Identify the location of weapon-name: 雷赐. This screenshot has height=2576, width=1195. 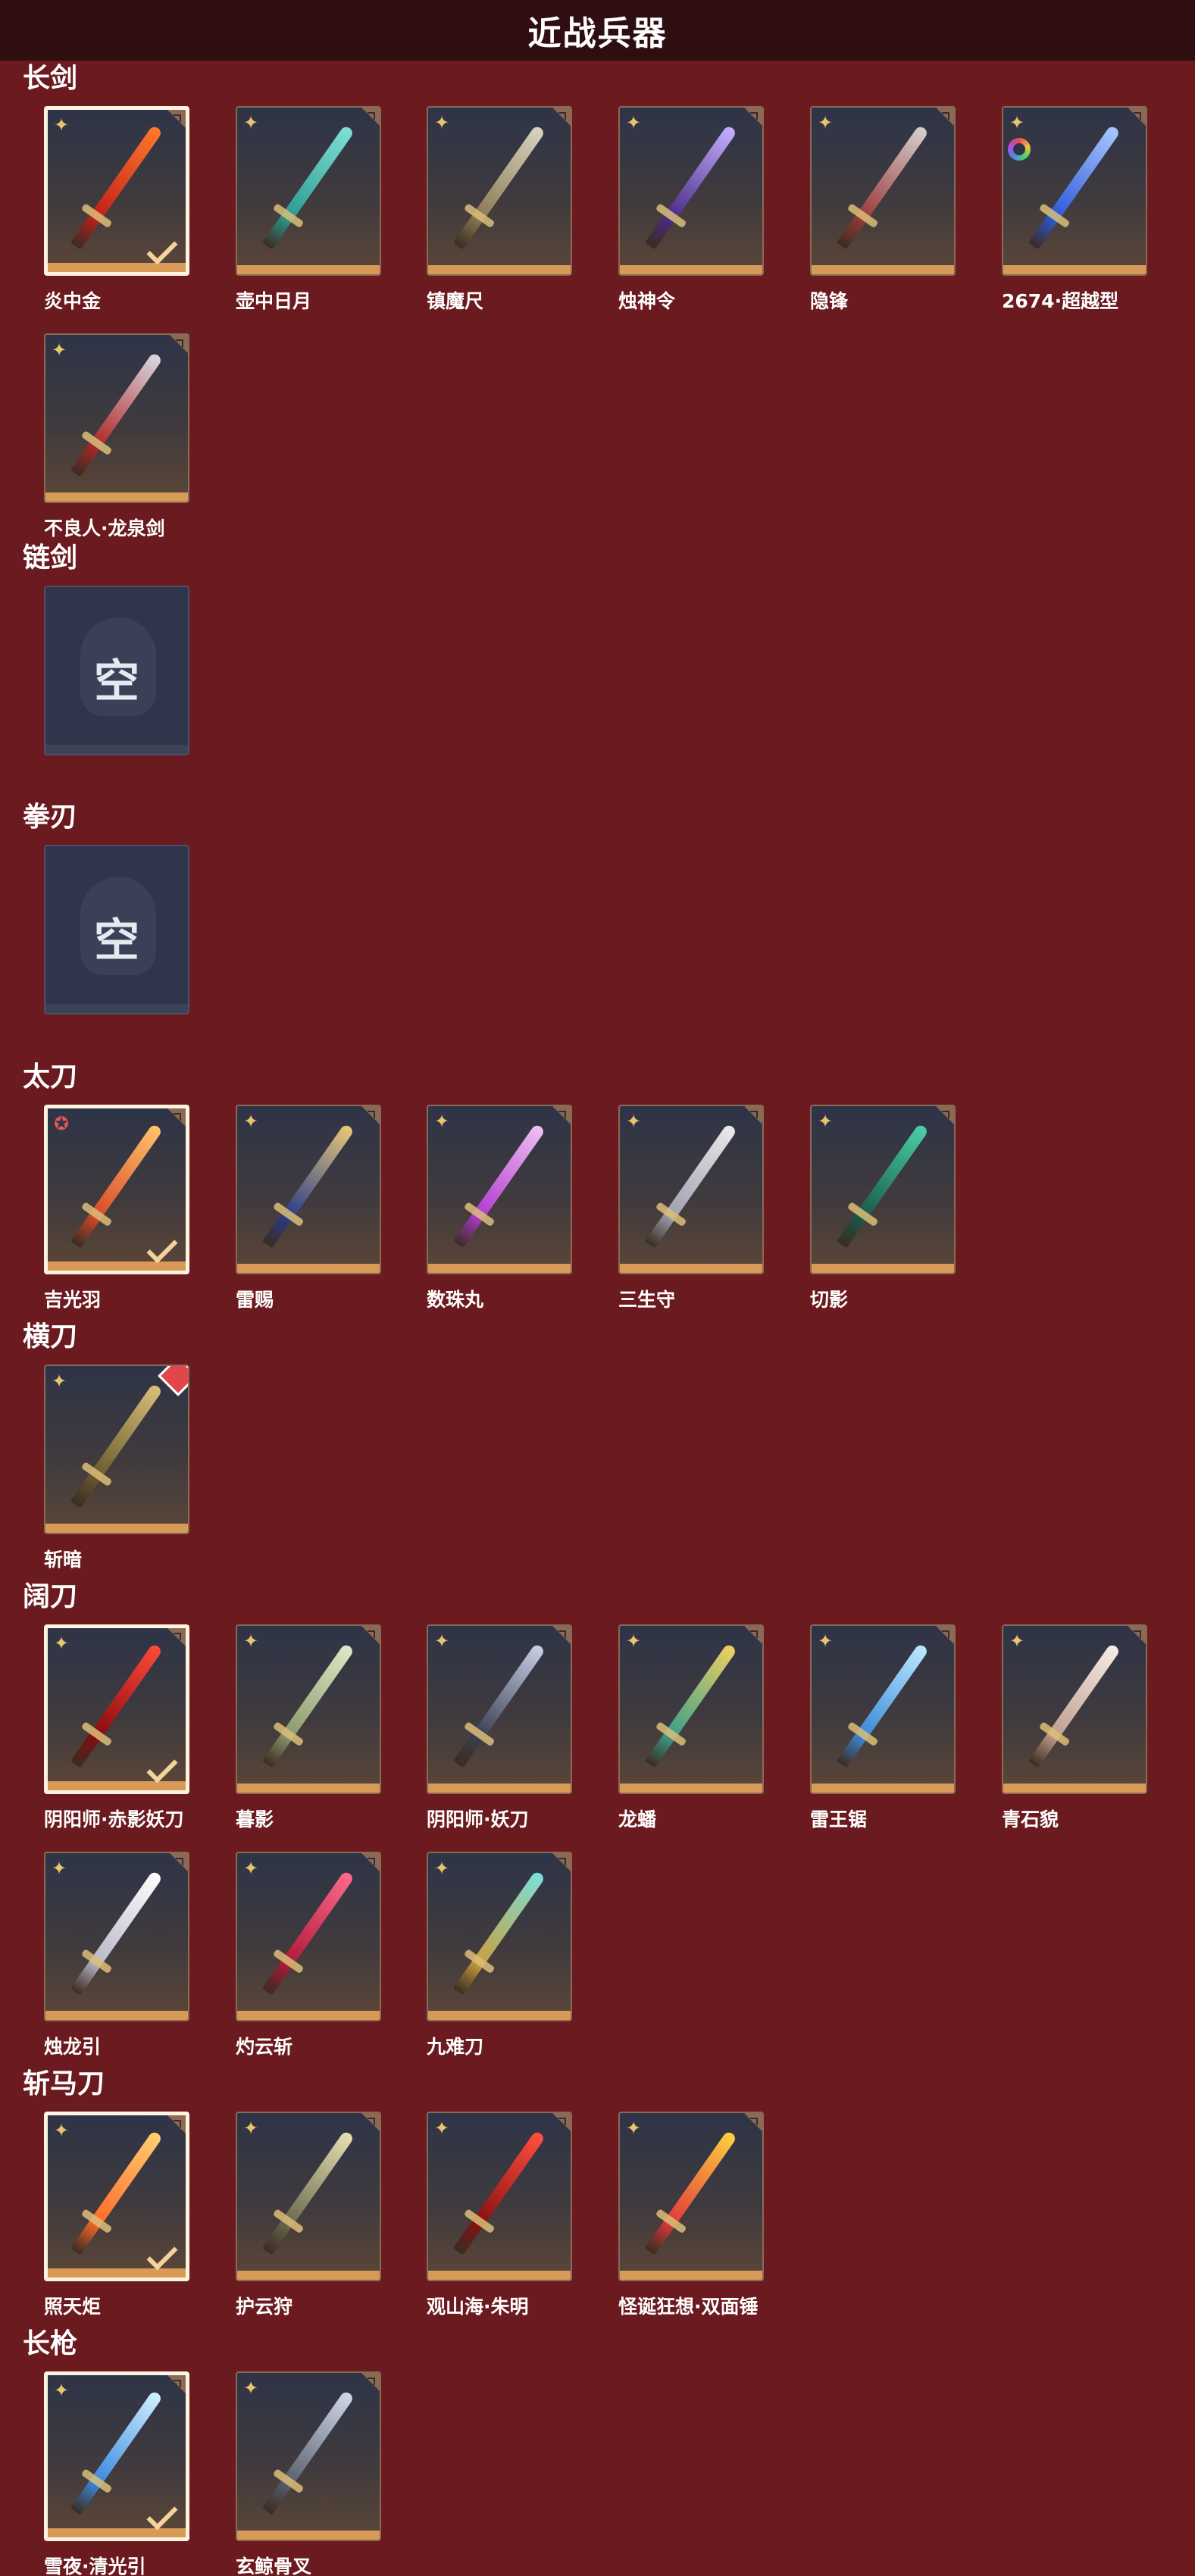
(255, 1300).